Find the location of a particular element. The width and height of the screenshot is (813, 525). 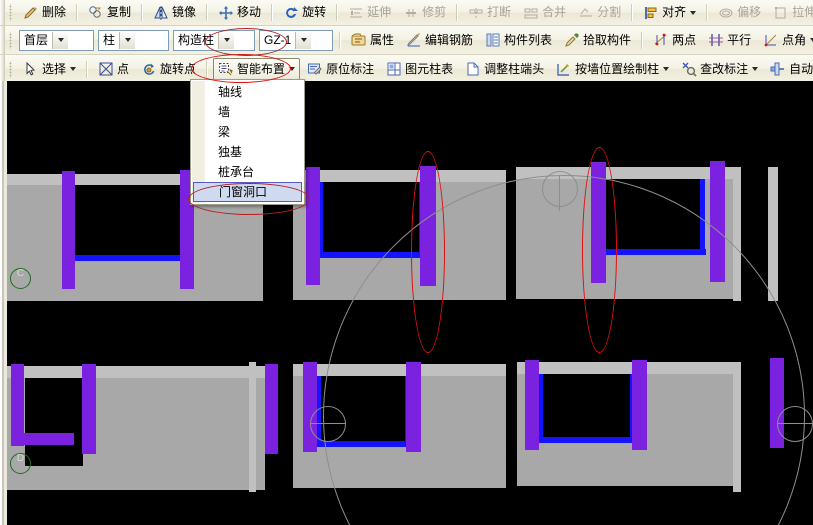

eyedropper-button: 拾取构件 is located at coordinates (597, 40).